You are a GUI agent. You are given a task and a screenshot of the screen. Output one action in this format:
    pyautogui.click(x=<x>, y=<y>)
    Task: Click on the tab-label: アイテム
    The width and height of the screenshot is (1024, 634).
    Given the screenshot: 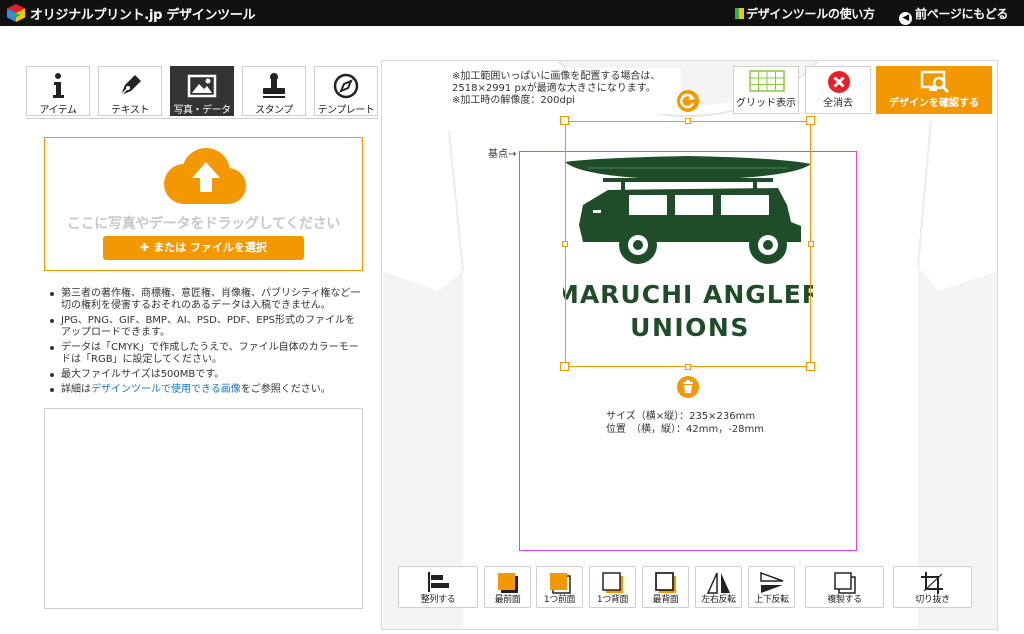 What is the action you would take?
    pyautogui.click(x=58, y=110)
    